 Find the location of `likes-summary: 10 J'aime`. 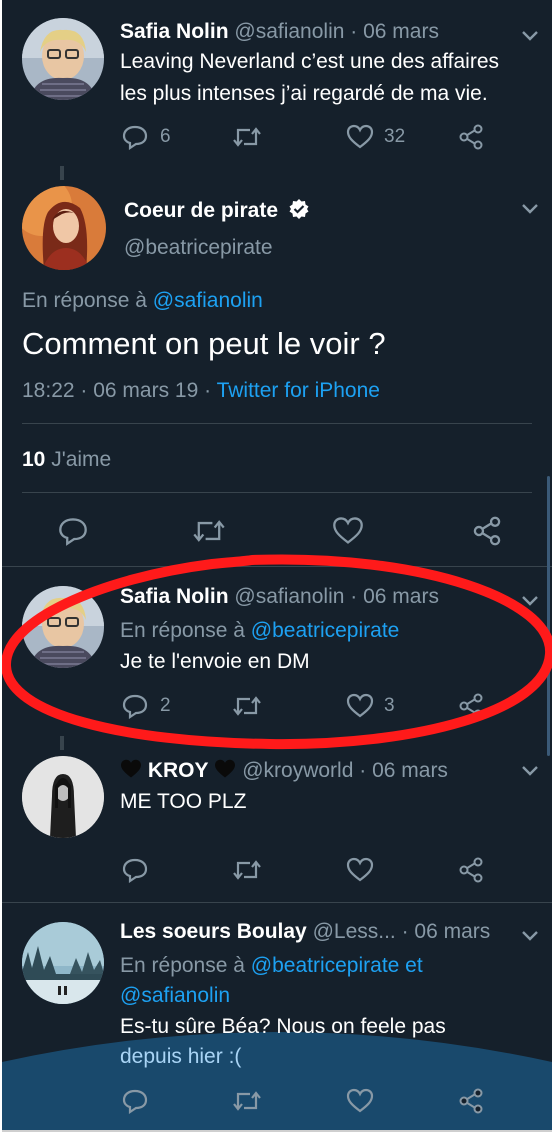

likes-summary: 10 J'aime is located at coordinates (66, 460).